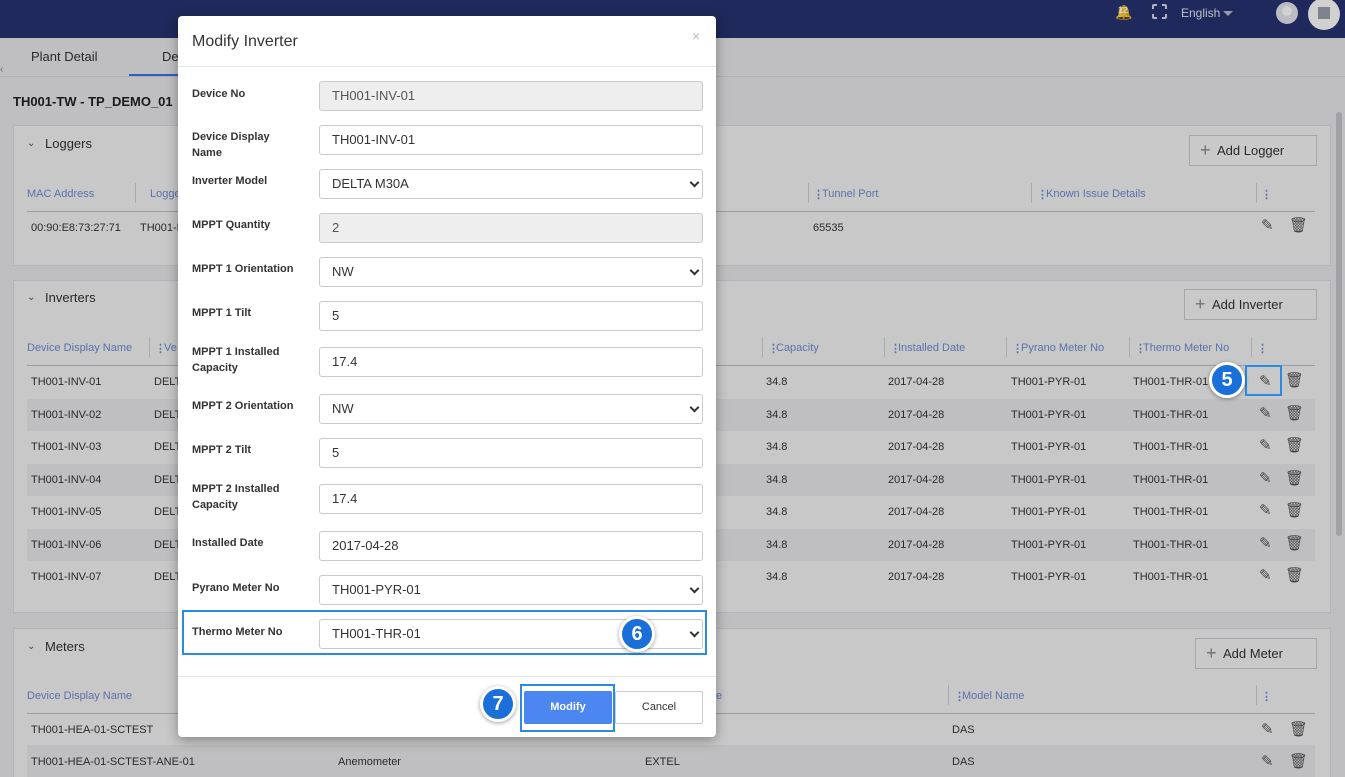 This screenshot has width=1345, height=777. Describe the element at coordinates (219, 94) in the screenshot. I see `device-no-label: Device No` at that location.